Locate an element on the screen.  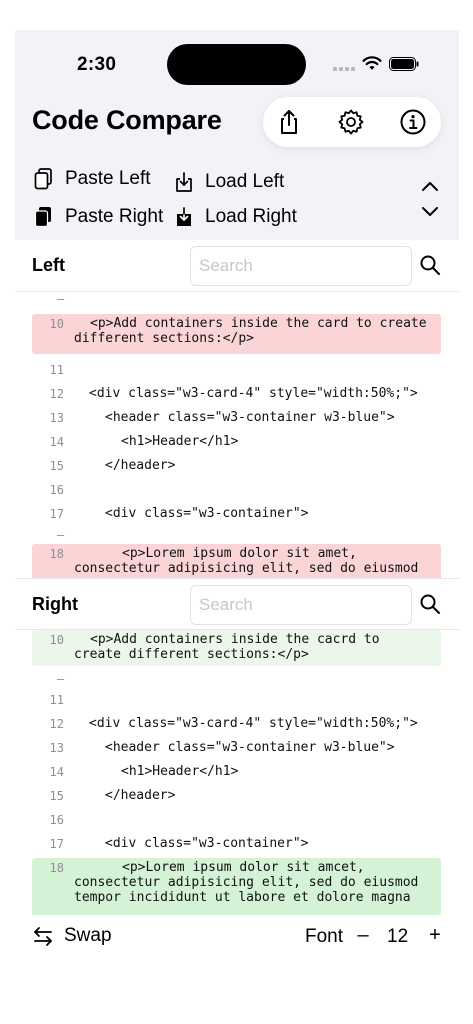
right-search-box is located at coordinates (301, 605).